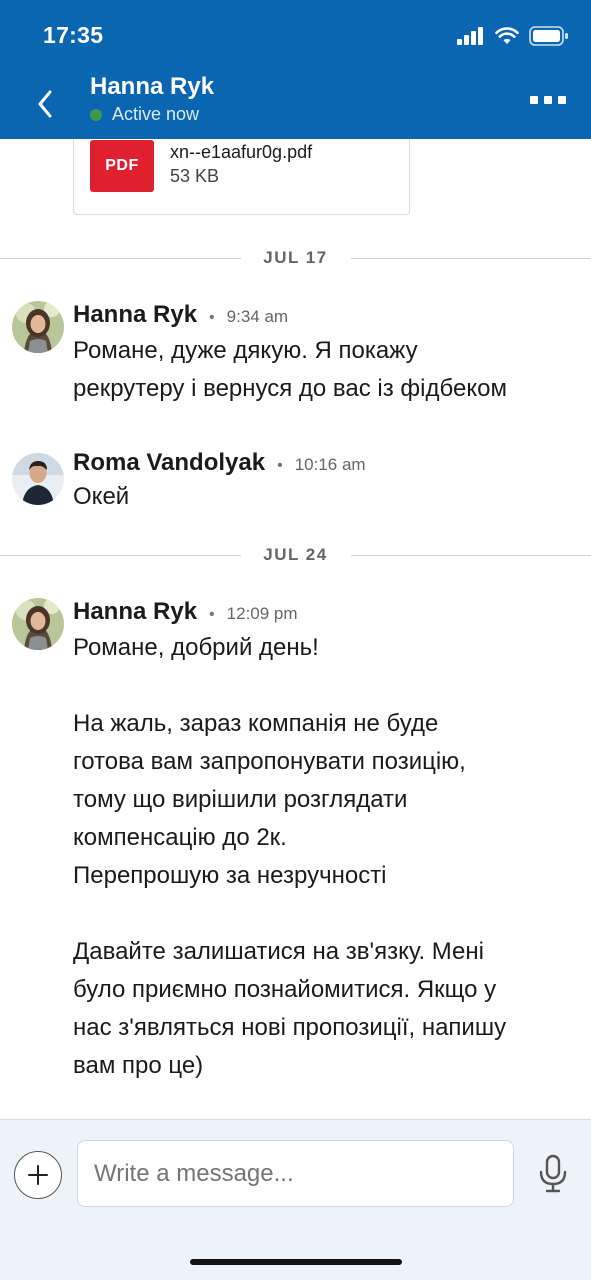 The image size is (591, 1280). Describe the element at coordinates (122, 166) in the screenshot. I see `pdf-file-icon: PDF` at that location.